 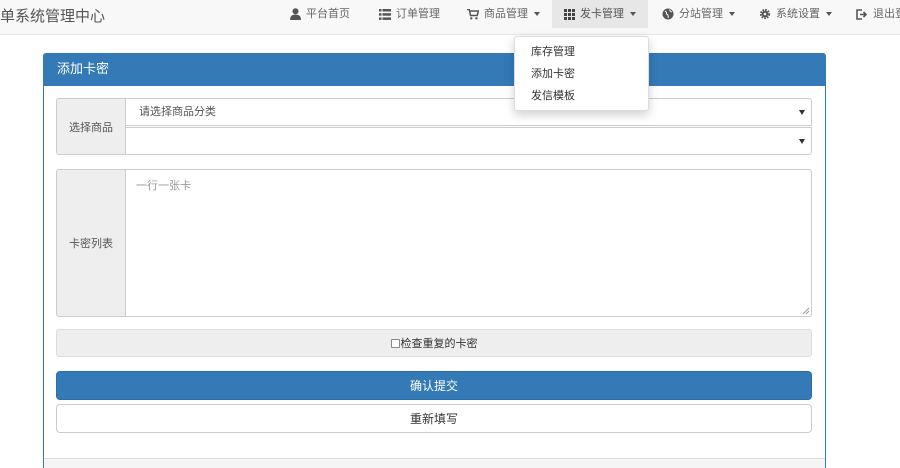 What do you see at coordinates (701, 13) in the screenshot?
I see `nav-substation-label: 分站管理` at bounding box center [701, 13].